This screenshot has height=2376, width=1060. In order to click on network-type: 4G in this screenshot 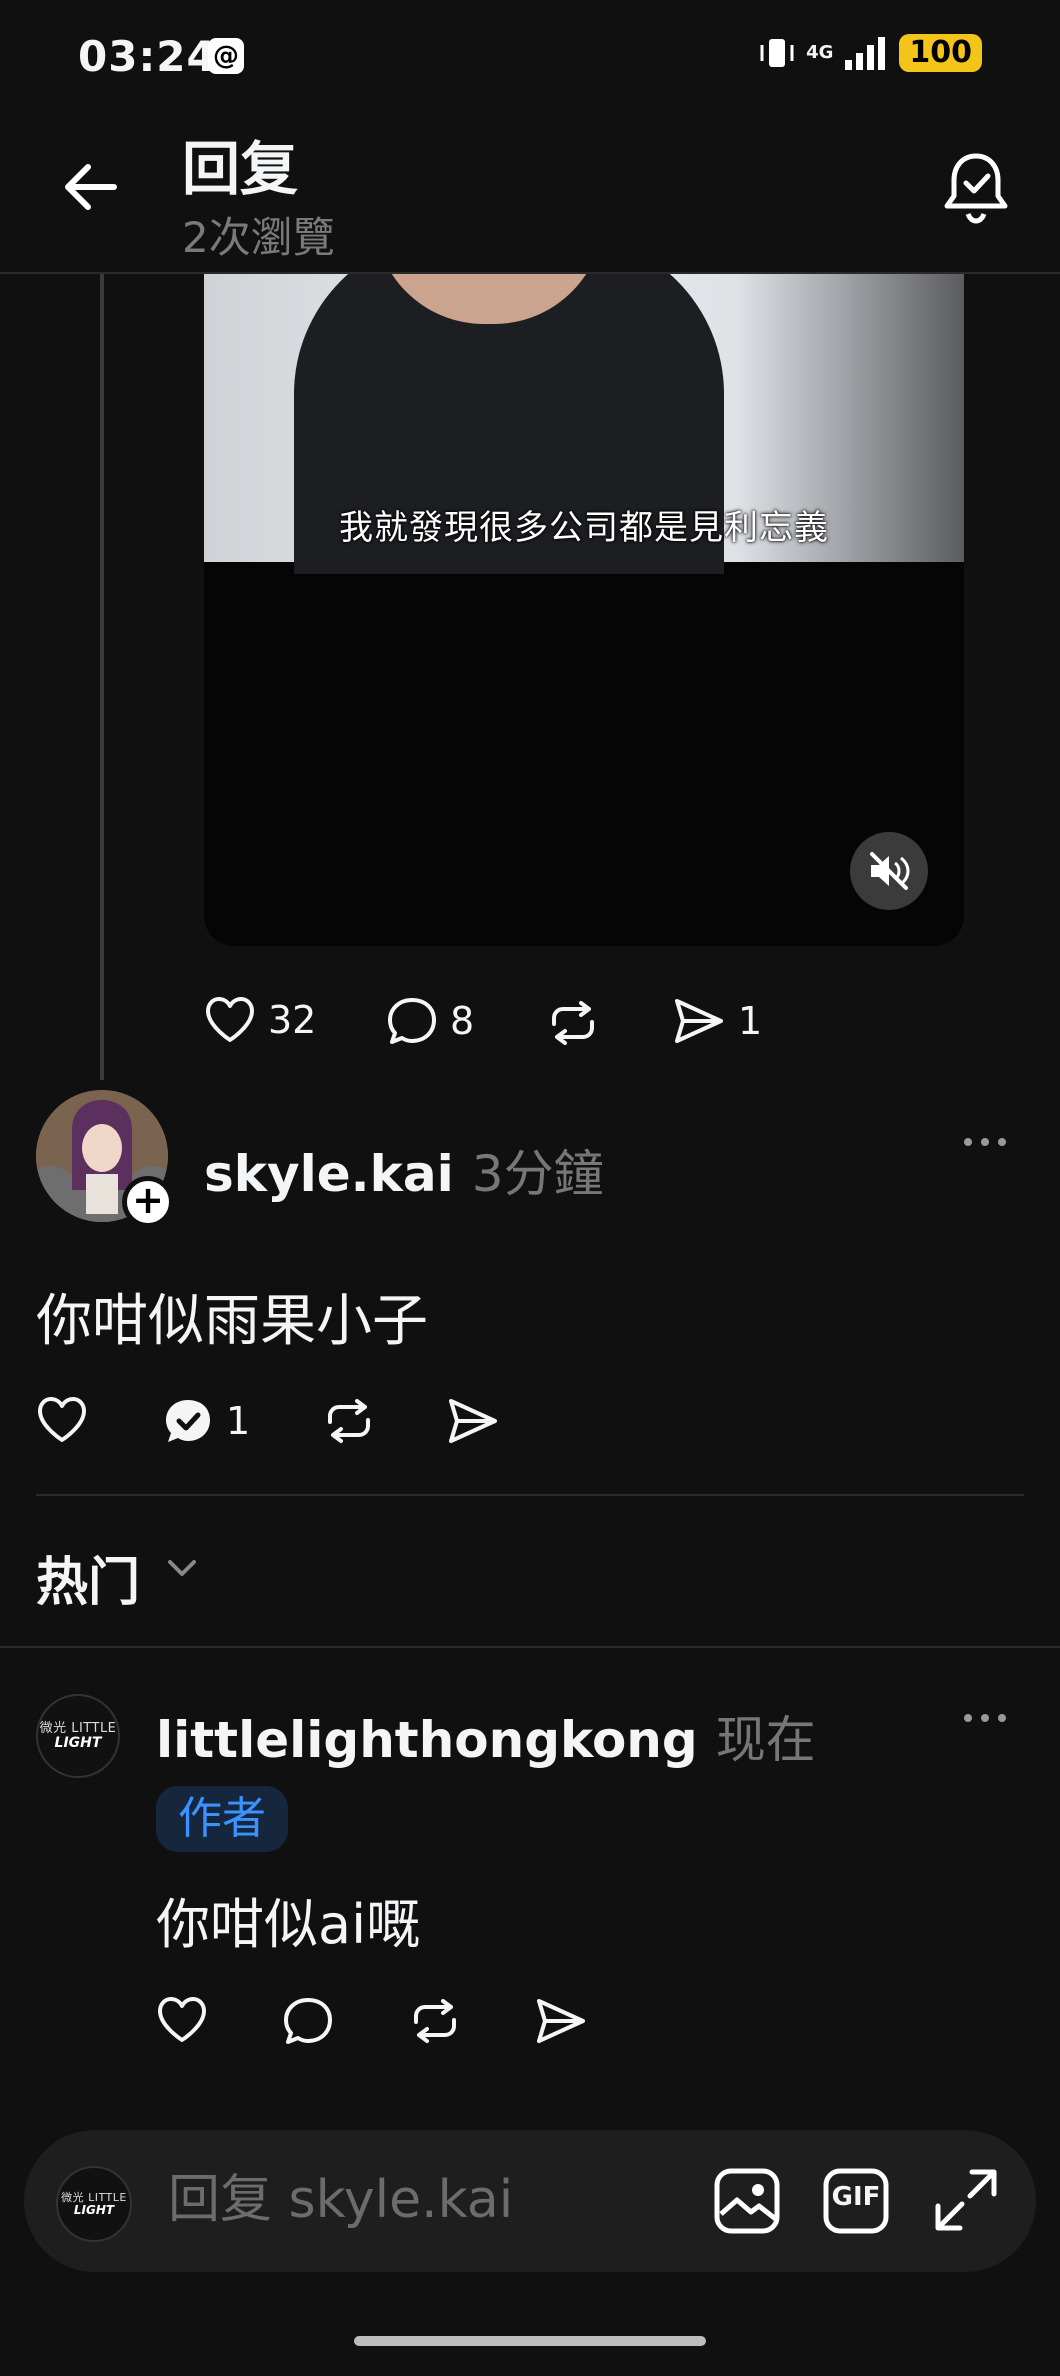, I will do `click(820, 52)`.